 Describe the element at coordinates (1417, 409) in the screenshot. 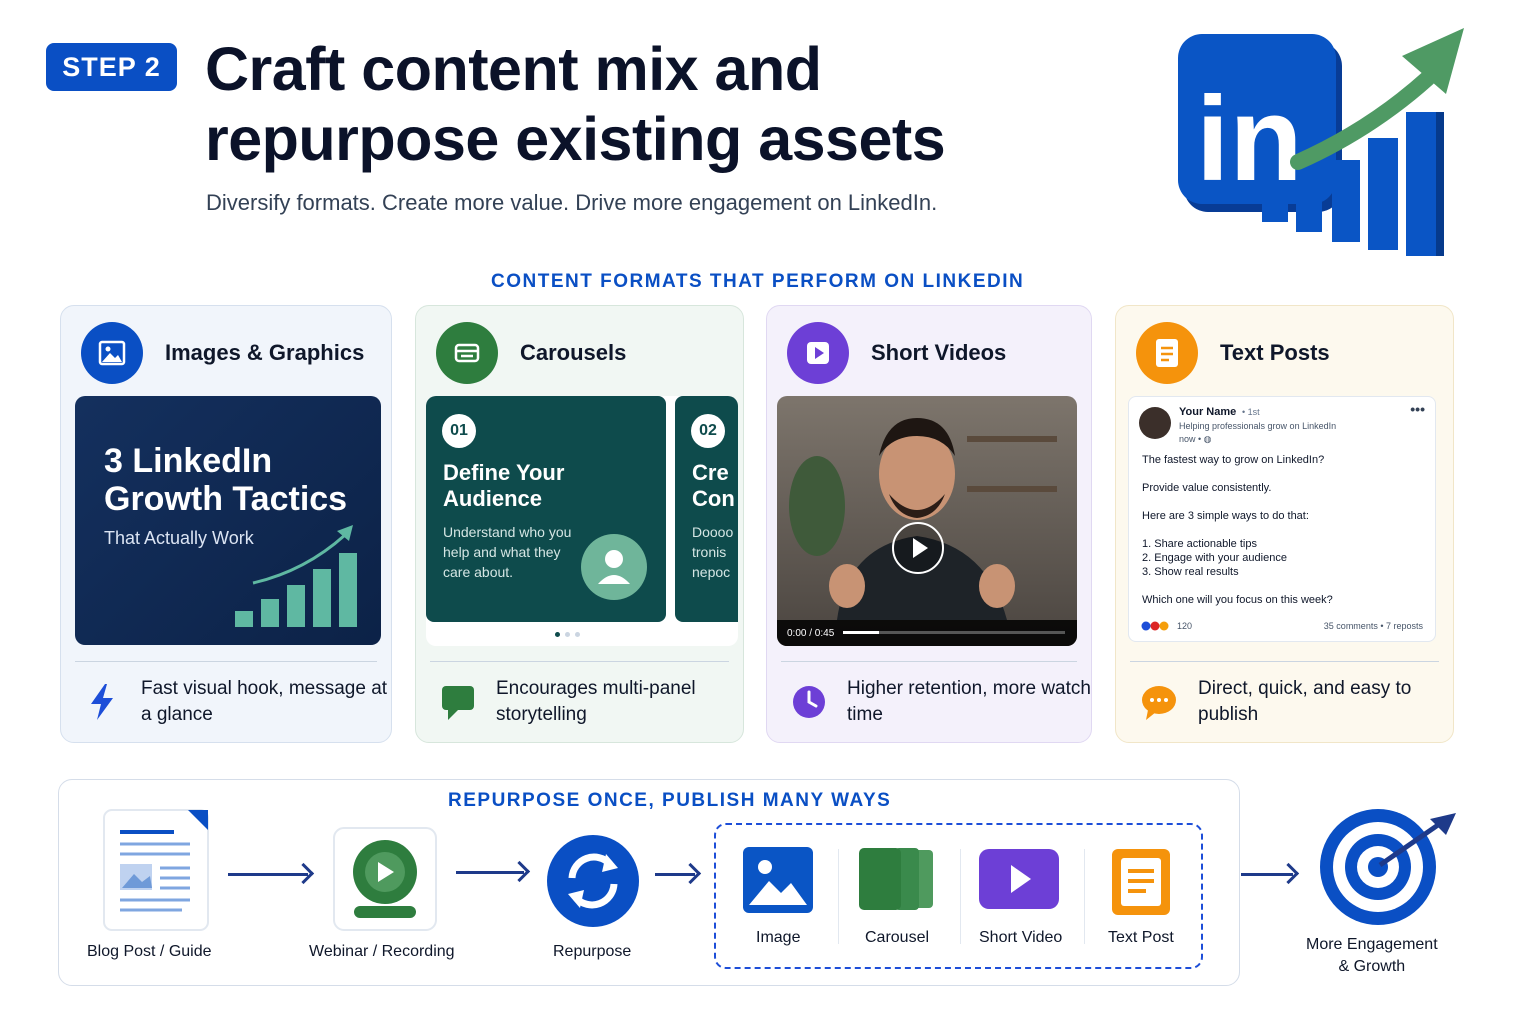

I see `more-options-icon: •••` at that location.